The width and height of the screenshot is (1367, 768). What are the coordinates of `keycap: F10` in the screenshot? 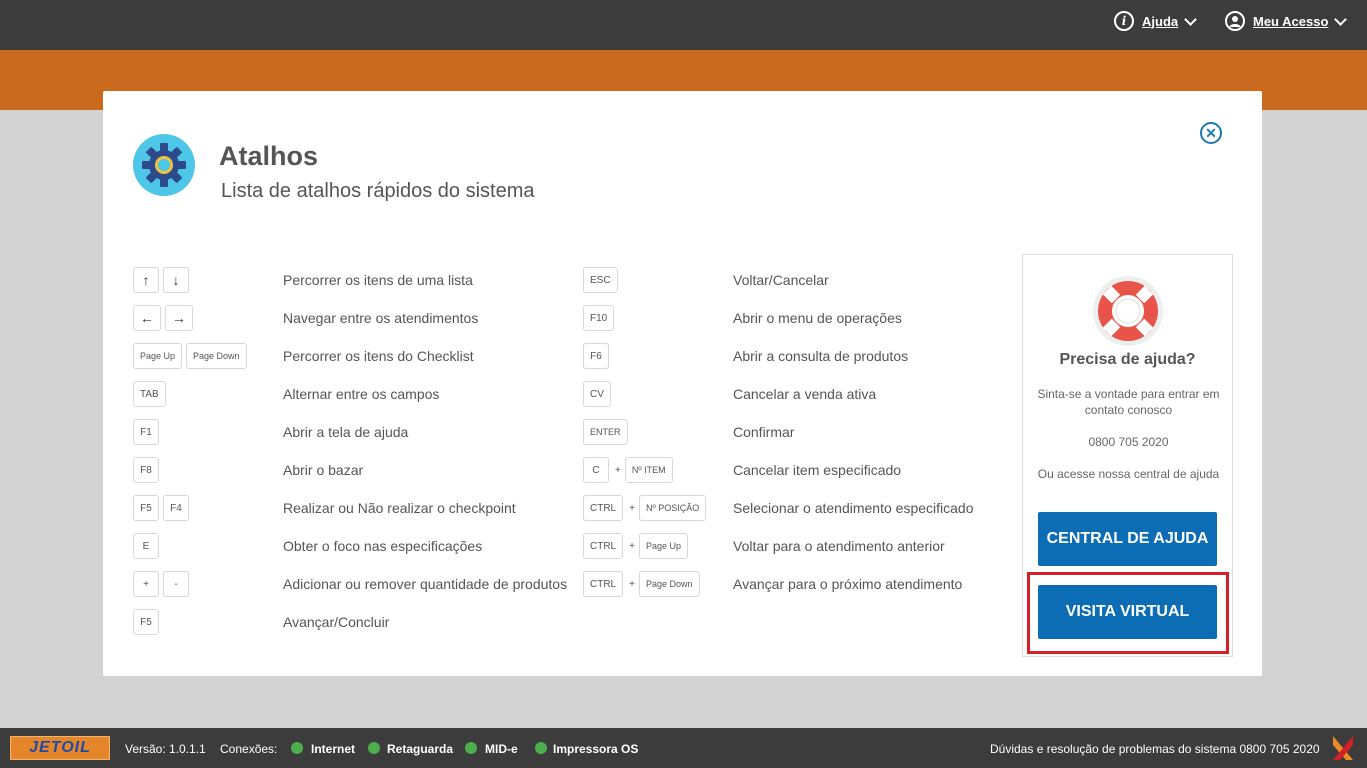 It's located at (599, 318).